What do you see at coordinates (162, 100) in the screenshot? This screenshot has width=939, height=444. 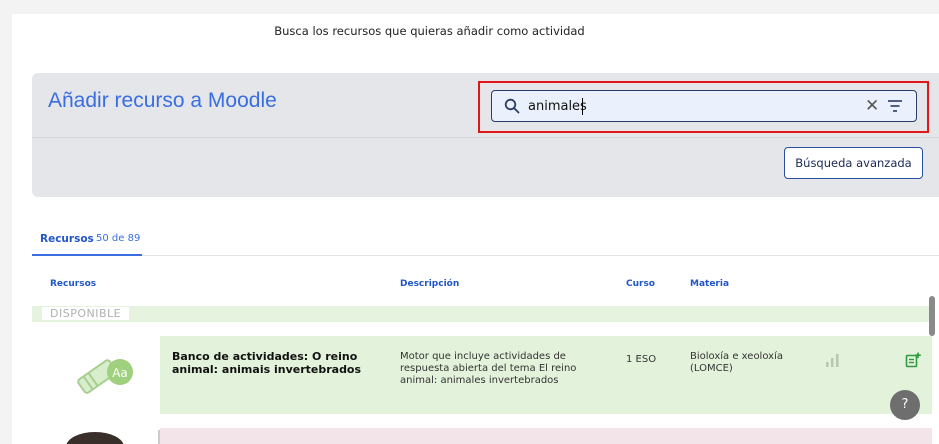 I see `page-title: Añadir recurso a Moodle` at bounding box center [162, 100].